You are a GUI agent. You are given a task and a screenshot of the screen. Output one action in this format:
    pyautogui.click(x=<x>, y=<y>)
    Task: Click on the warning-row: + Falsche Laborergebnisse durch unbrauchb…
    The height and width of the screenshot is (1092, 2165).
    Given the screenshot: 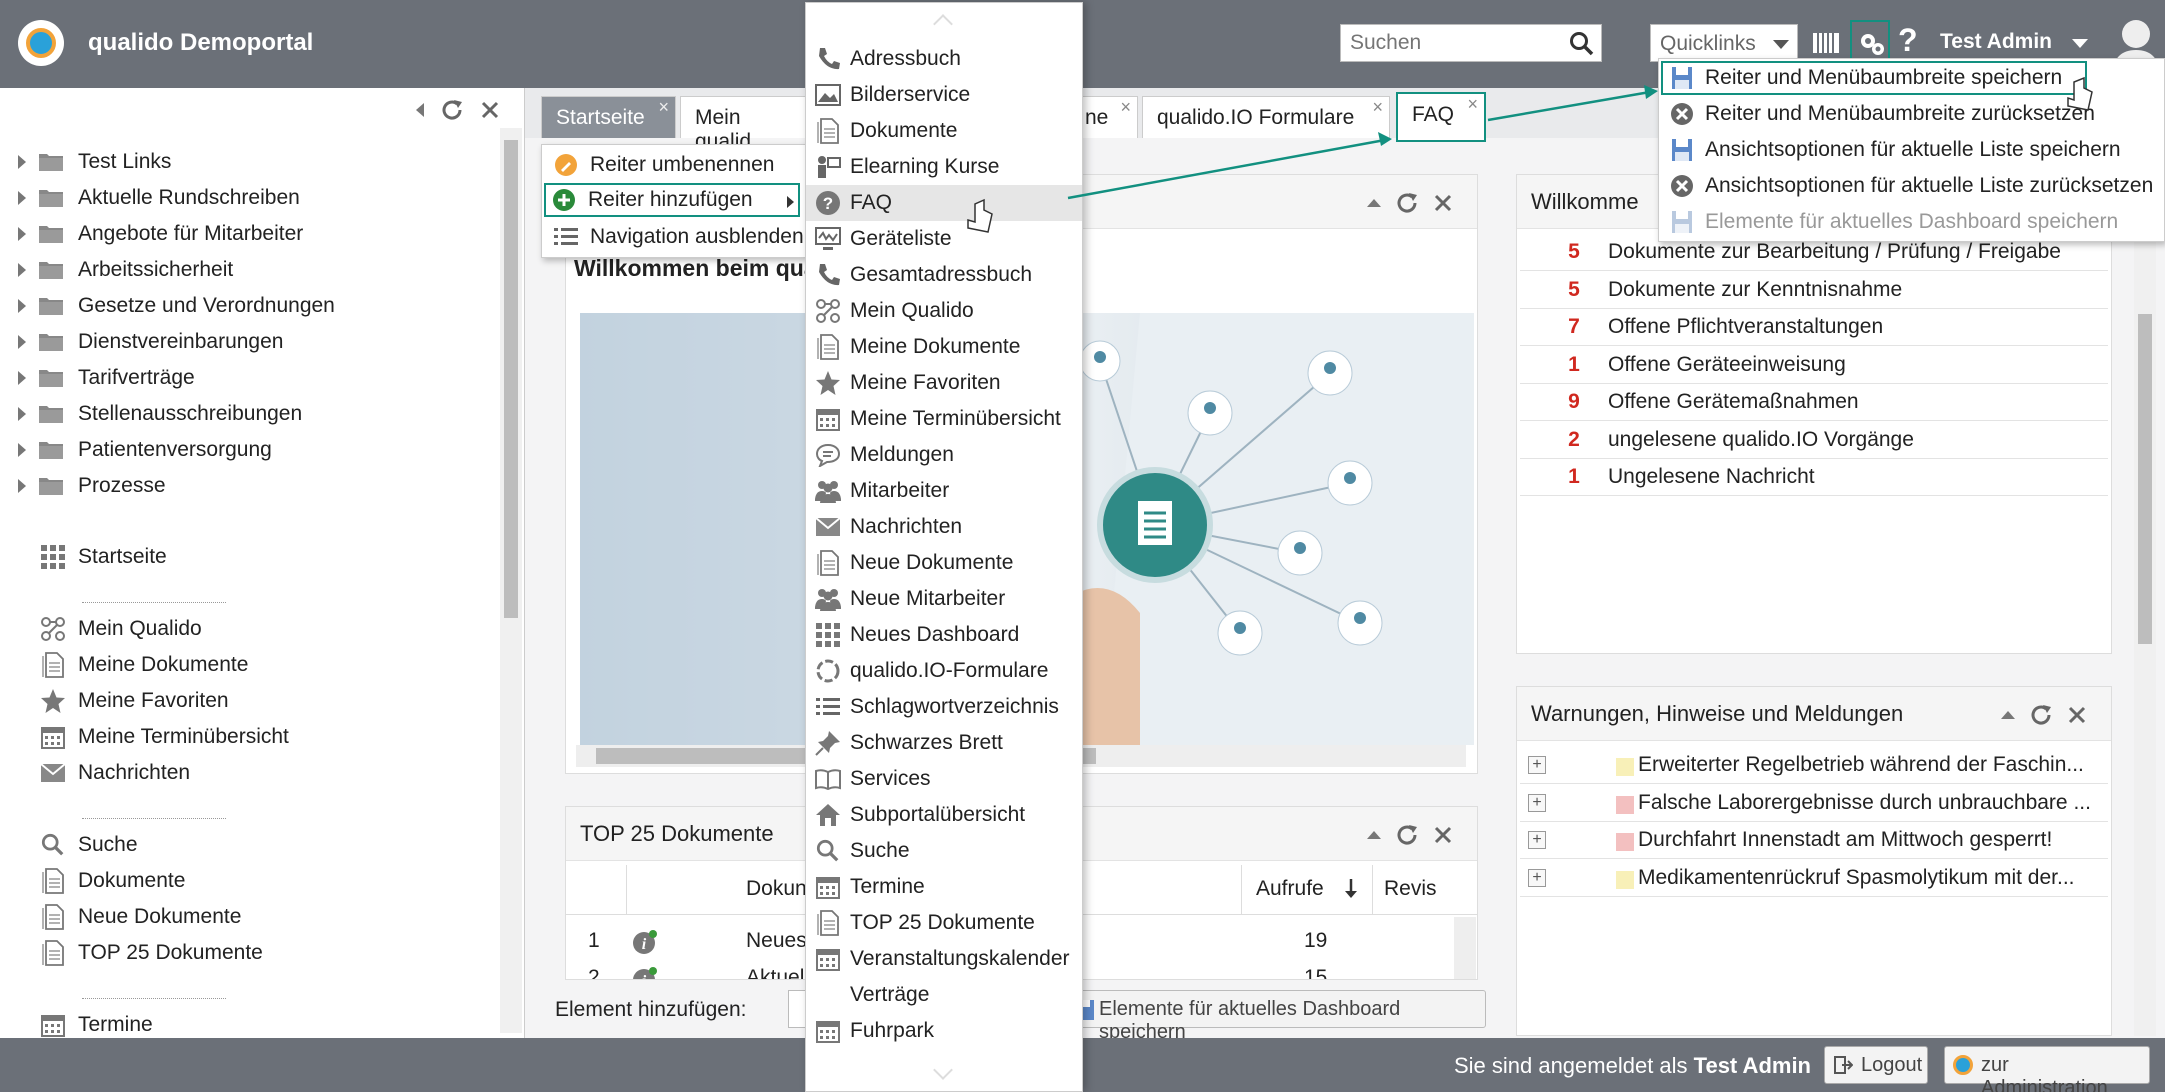 What is the action you would take?
    pyautogui.click(x=1814, y=803)
    